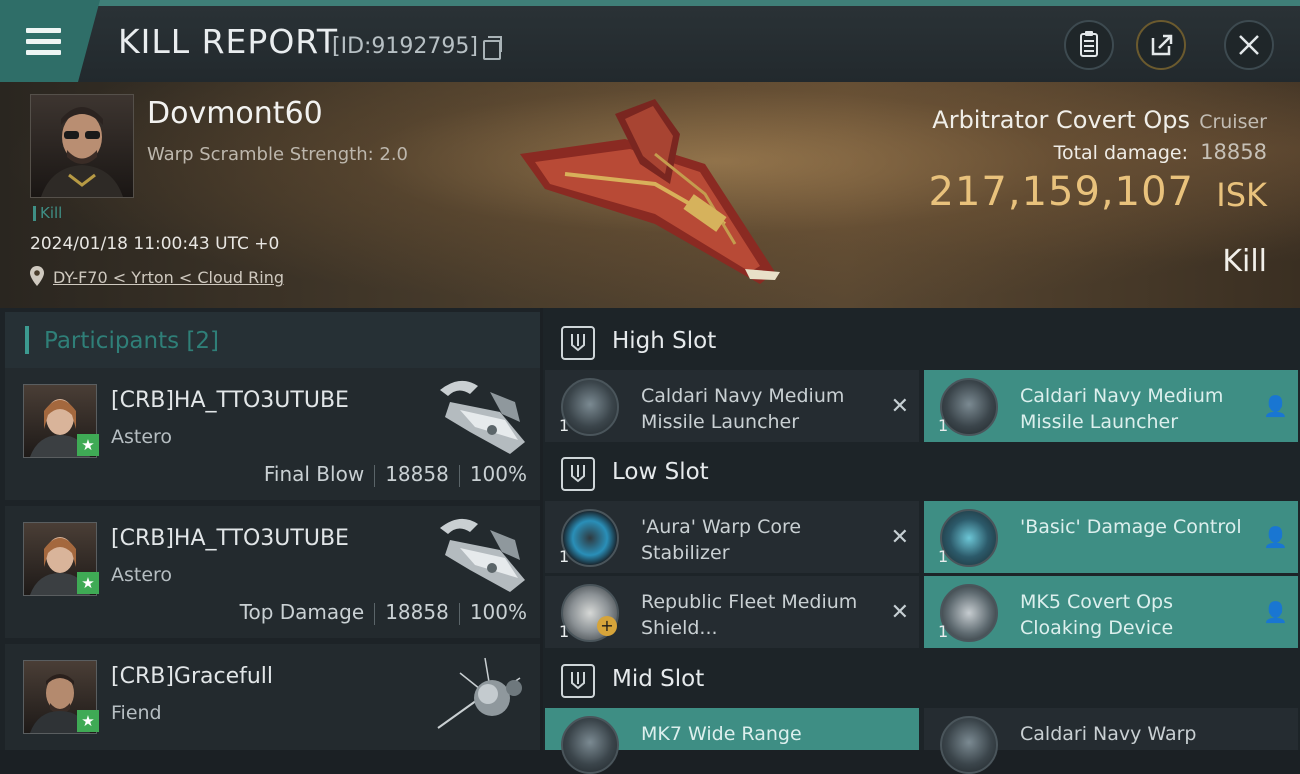 The width and height of the screenshot is (1300, 774). What do you see at coordinates (302, 612) in the screenshot?
I see `participant-role: Top Damage` at bounding box center [302, 612].